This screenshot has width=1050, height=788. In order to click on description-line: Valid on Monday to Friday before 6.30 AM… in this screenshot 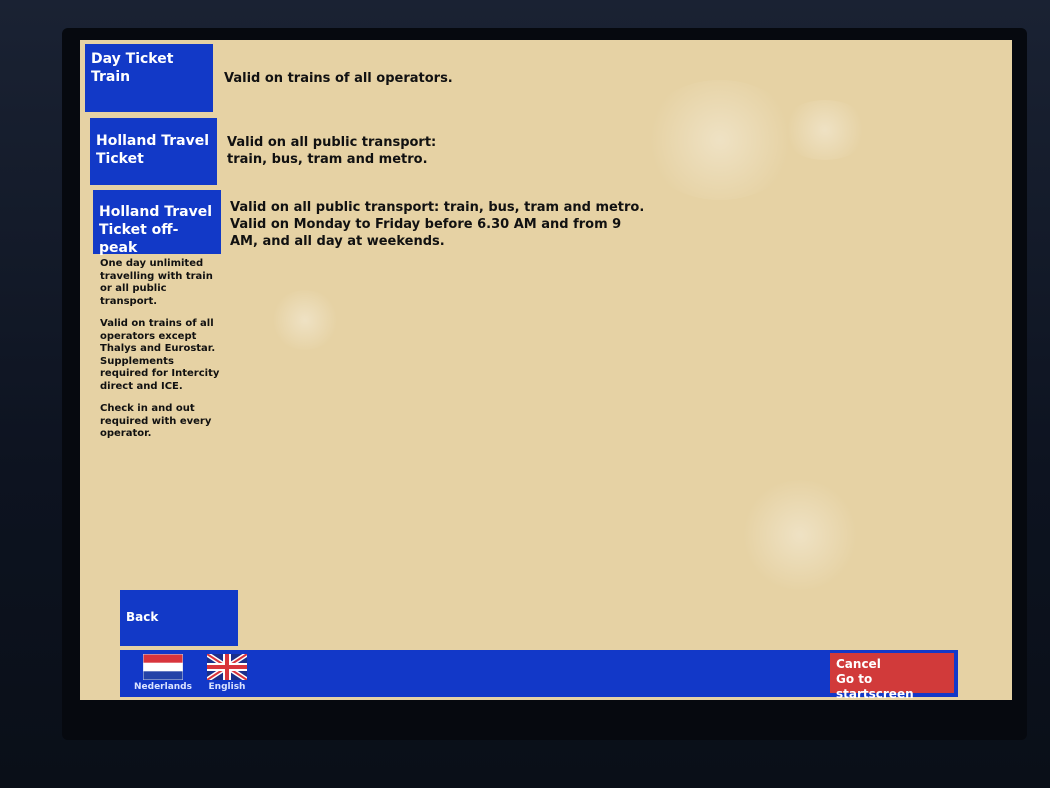, I will do `click(426, 224)`.